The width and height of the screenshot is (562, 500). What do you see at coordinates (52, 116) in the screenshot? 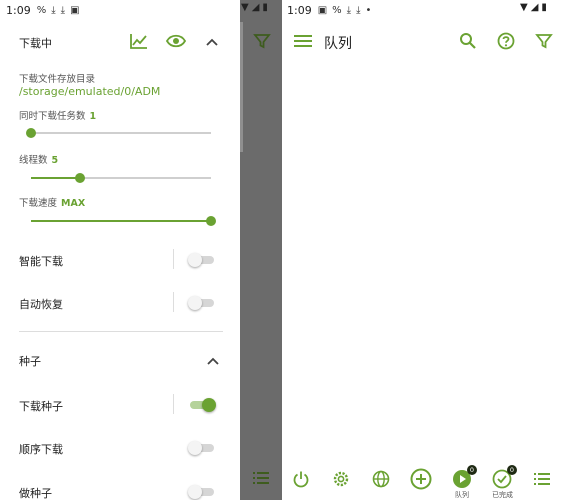
I see `concurrent-tasks-text: 同时下载任务数` at bounding box center [52, 116].